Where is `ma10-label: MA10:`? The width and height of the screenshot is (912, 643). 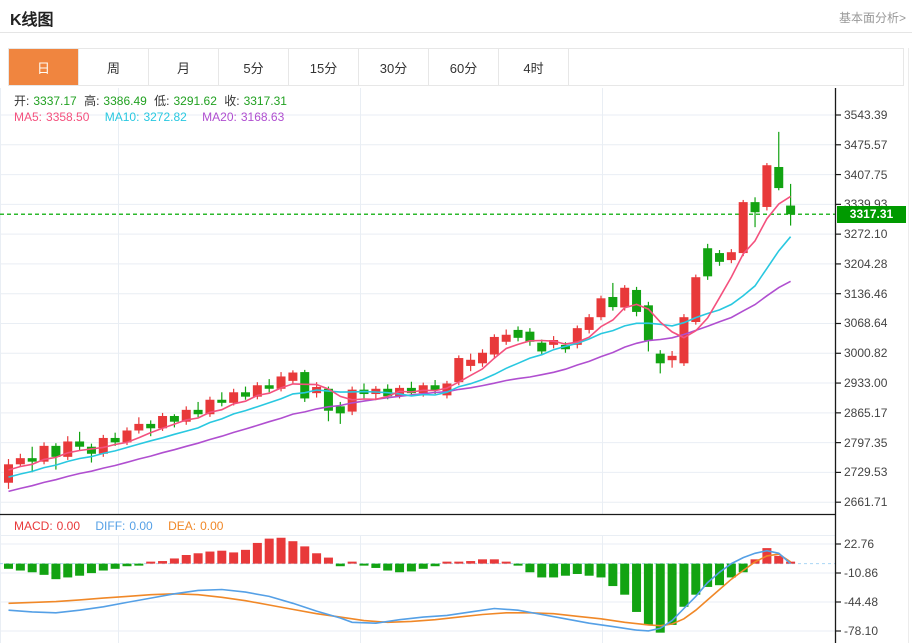 ma10-label: MA10: is located at coordinates (122, 117).